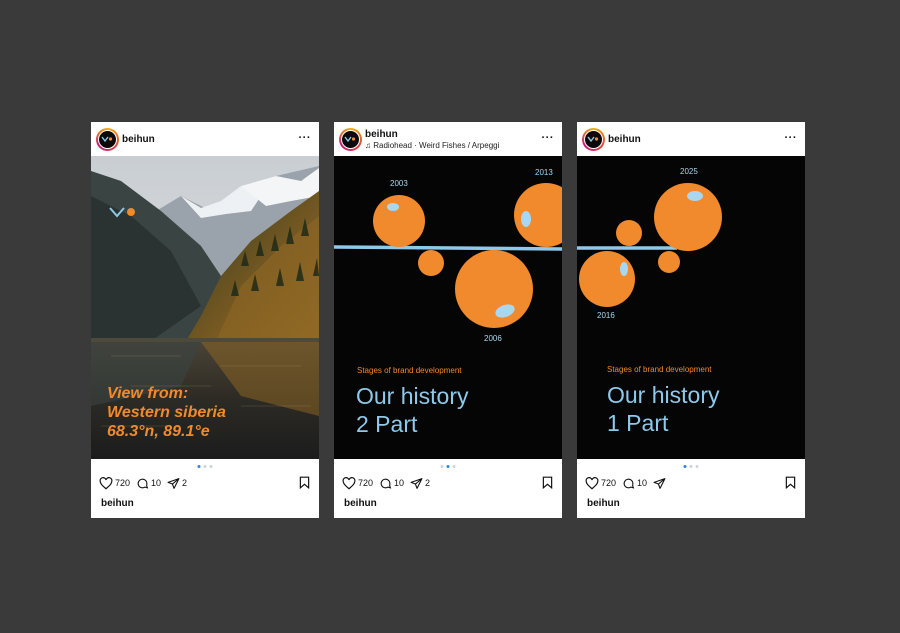 The width and height of the screenshot is (900, 633). Describe the element at coordinates (412, 410) in the screenshot. I see `history-title: Our history 2 Part` at that location.